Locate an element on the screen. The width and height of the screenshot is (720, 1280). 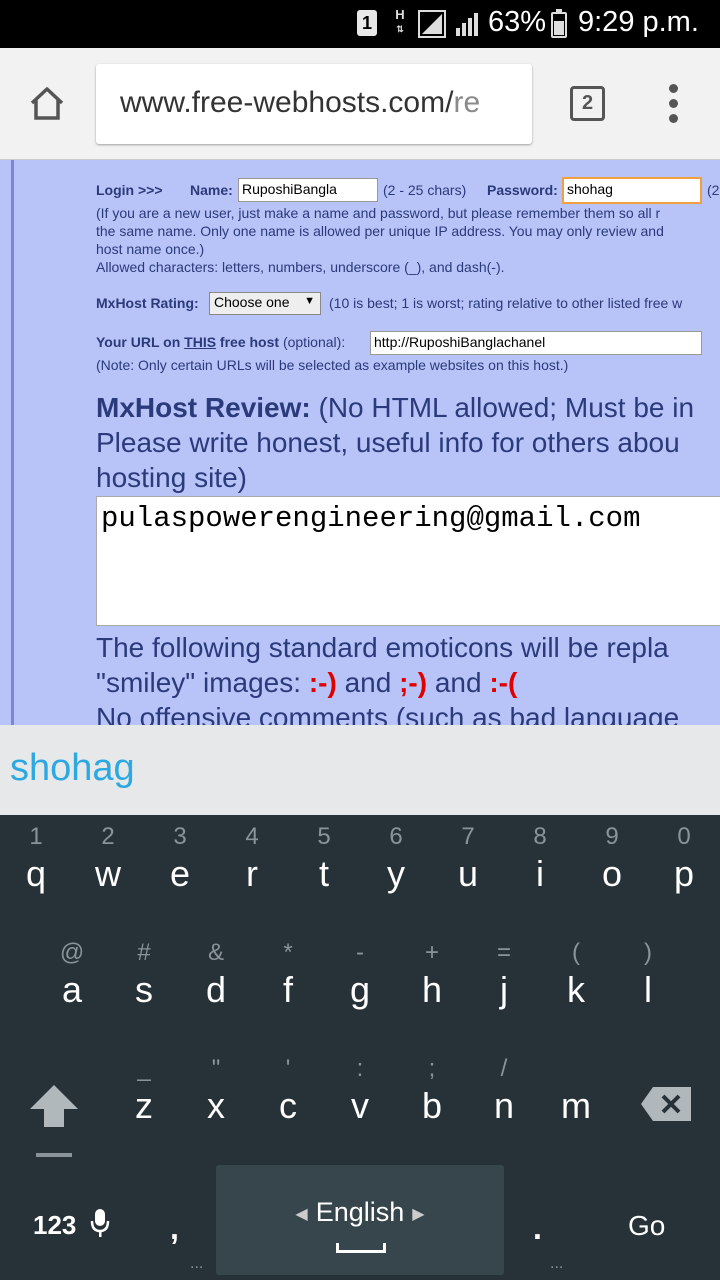
key-b: ; b is located at coordinates (432, 1097).